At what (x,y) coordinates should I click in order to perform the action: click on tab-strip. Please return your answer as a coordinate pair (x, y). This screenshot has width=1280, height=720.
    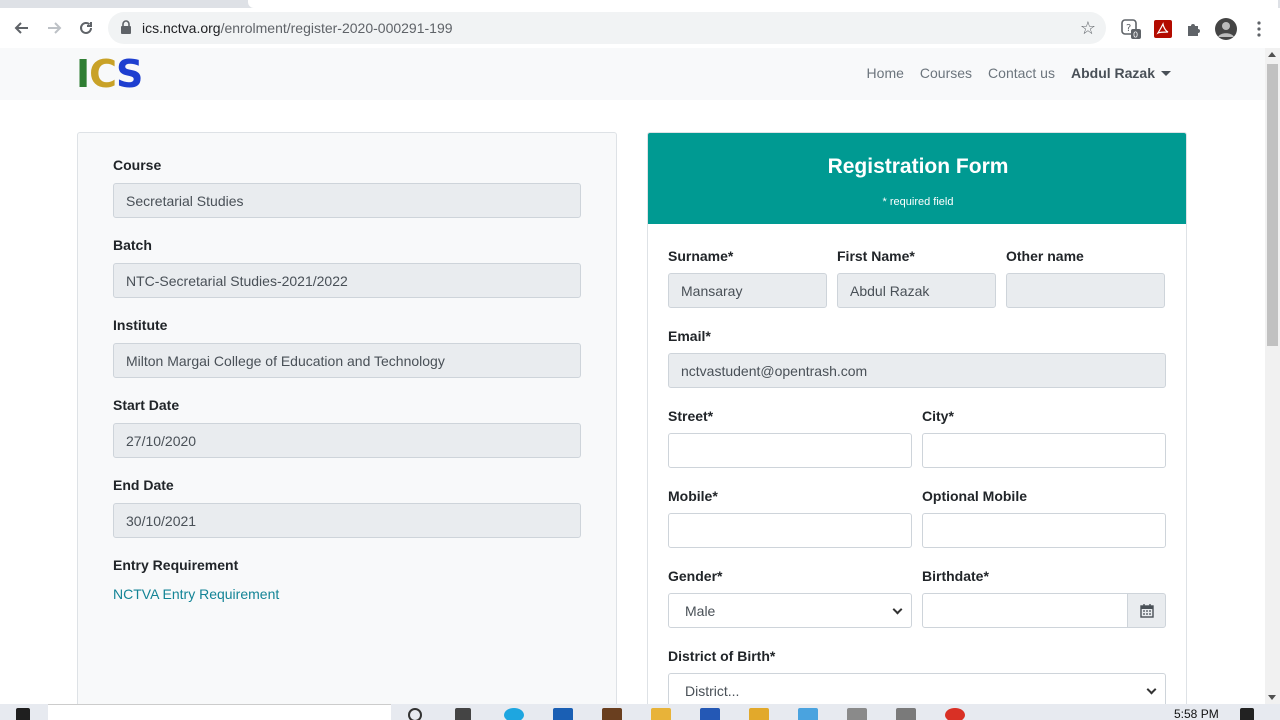
    Looking at the image, I should click on (640, 4).